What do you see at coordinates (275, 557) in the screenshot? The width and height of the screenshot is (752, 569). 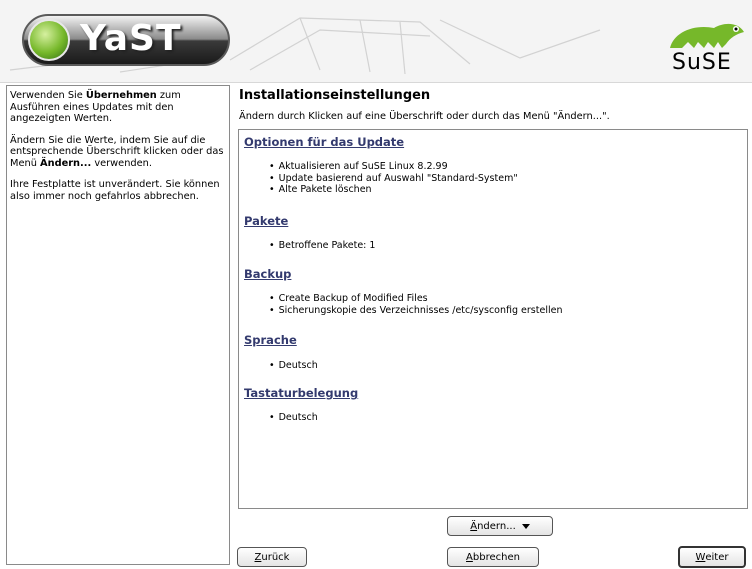 I see `back-label: urück` at bounding box center [275, 557].